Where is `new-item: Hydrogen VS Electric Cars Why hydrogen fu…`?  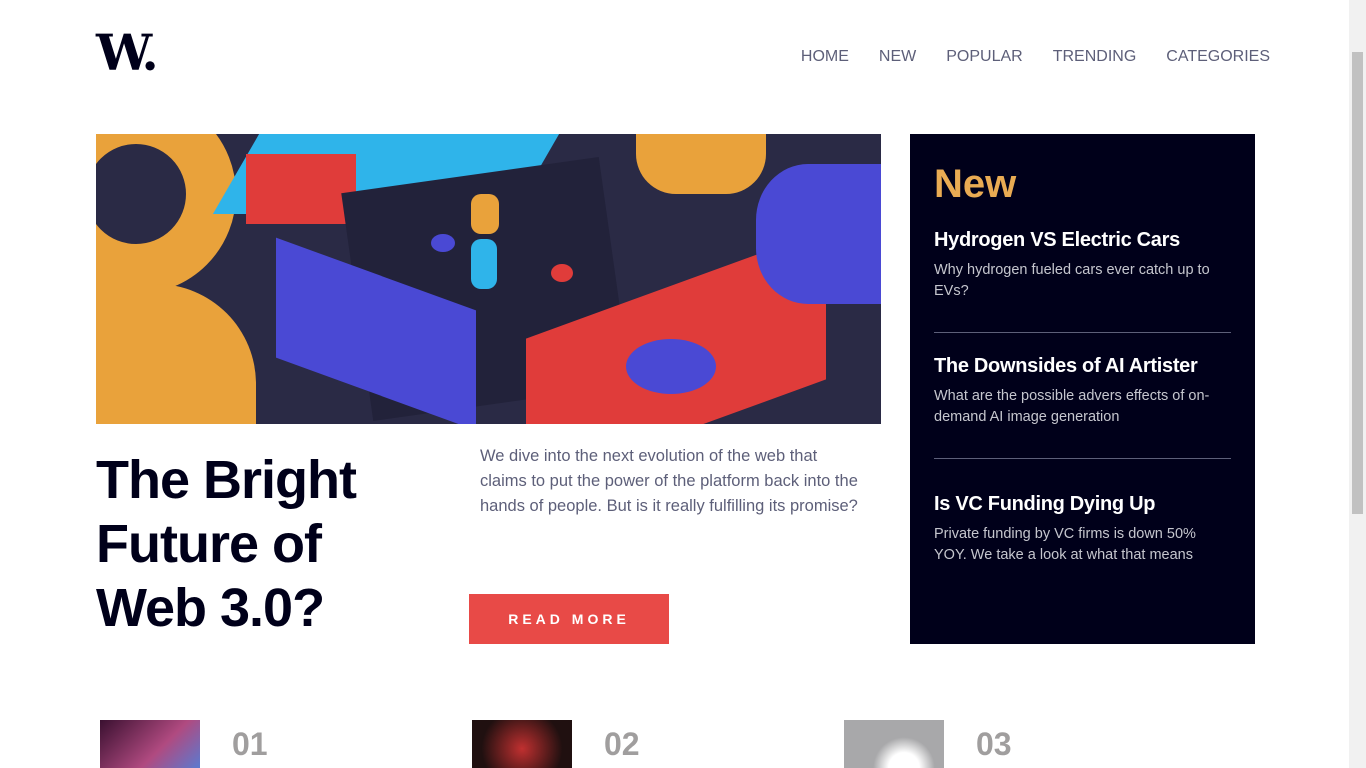
new-item: Hydrogen VS Electric Cars Why hydrogen fu… is located at coordinates (1082, 270).